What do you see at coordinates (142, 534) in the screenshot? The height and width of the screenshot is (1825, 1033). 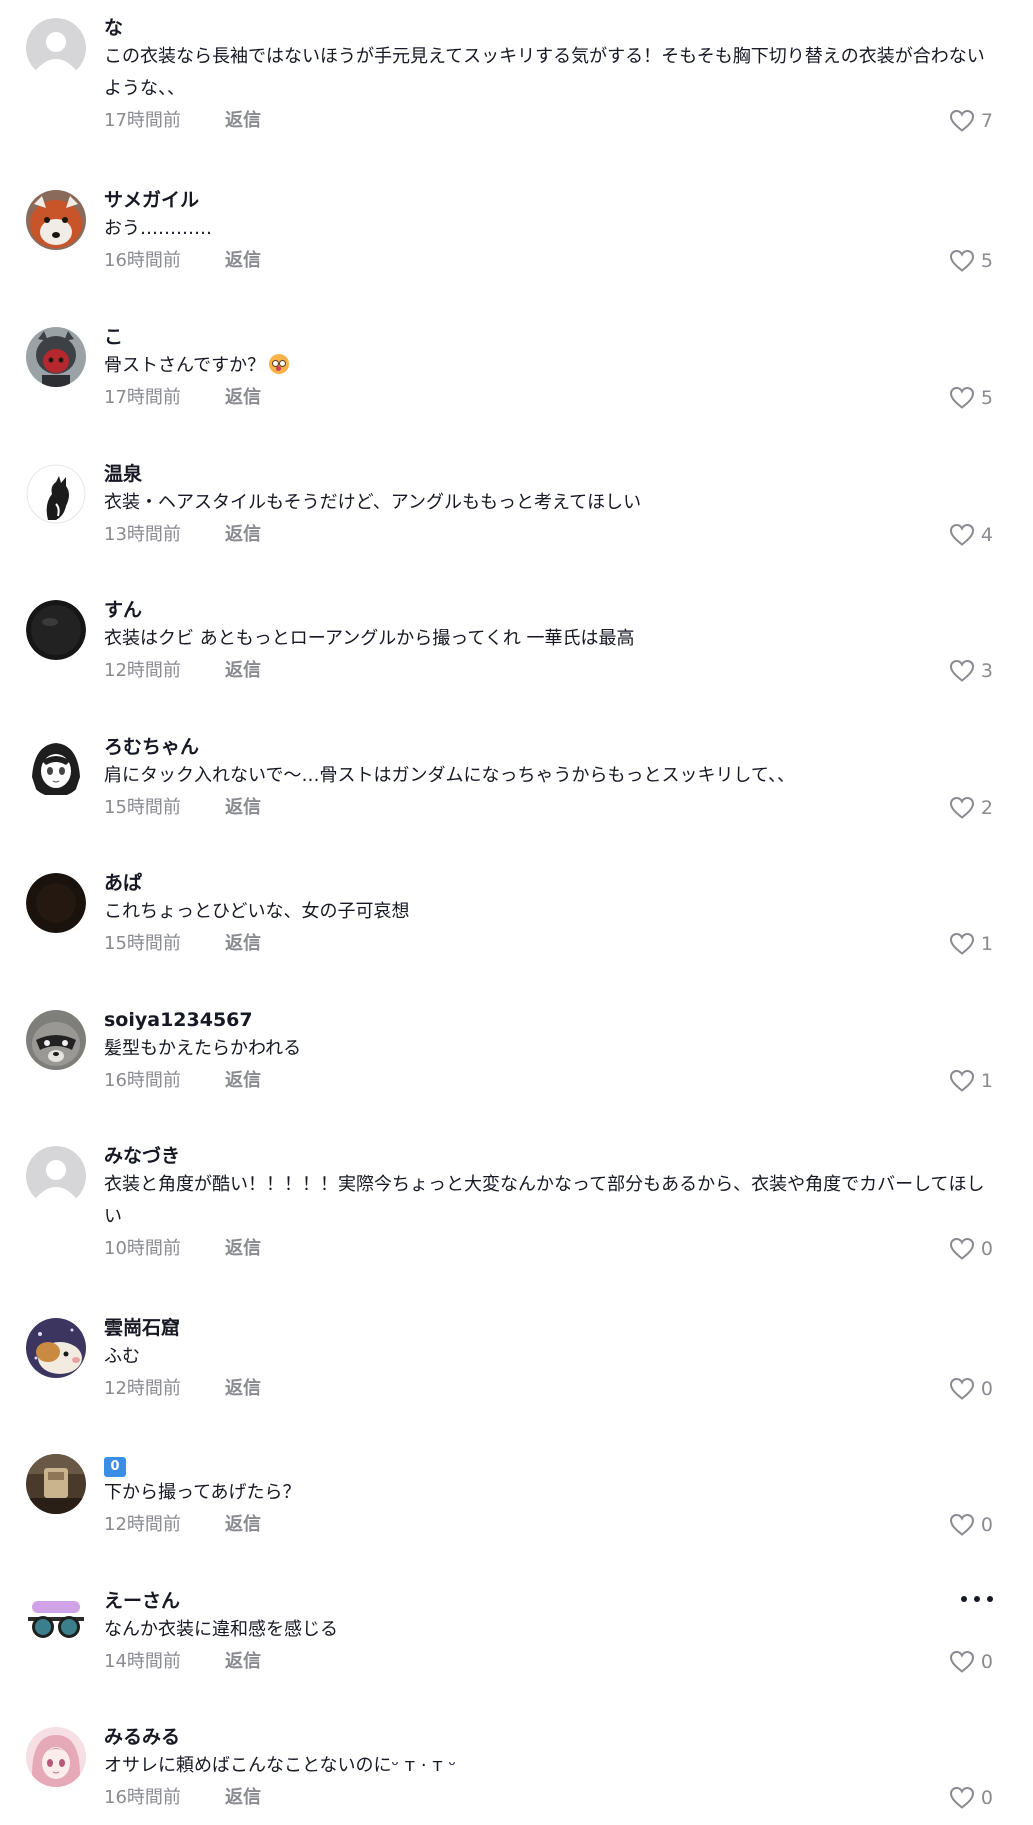 I see `timestamp: 13時間前` at bounding box center [142, 534].